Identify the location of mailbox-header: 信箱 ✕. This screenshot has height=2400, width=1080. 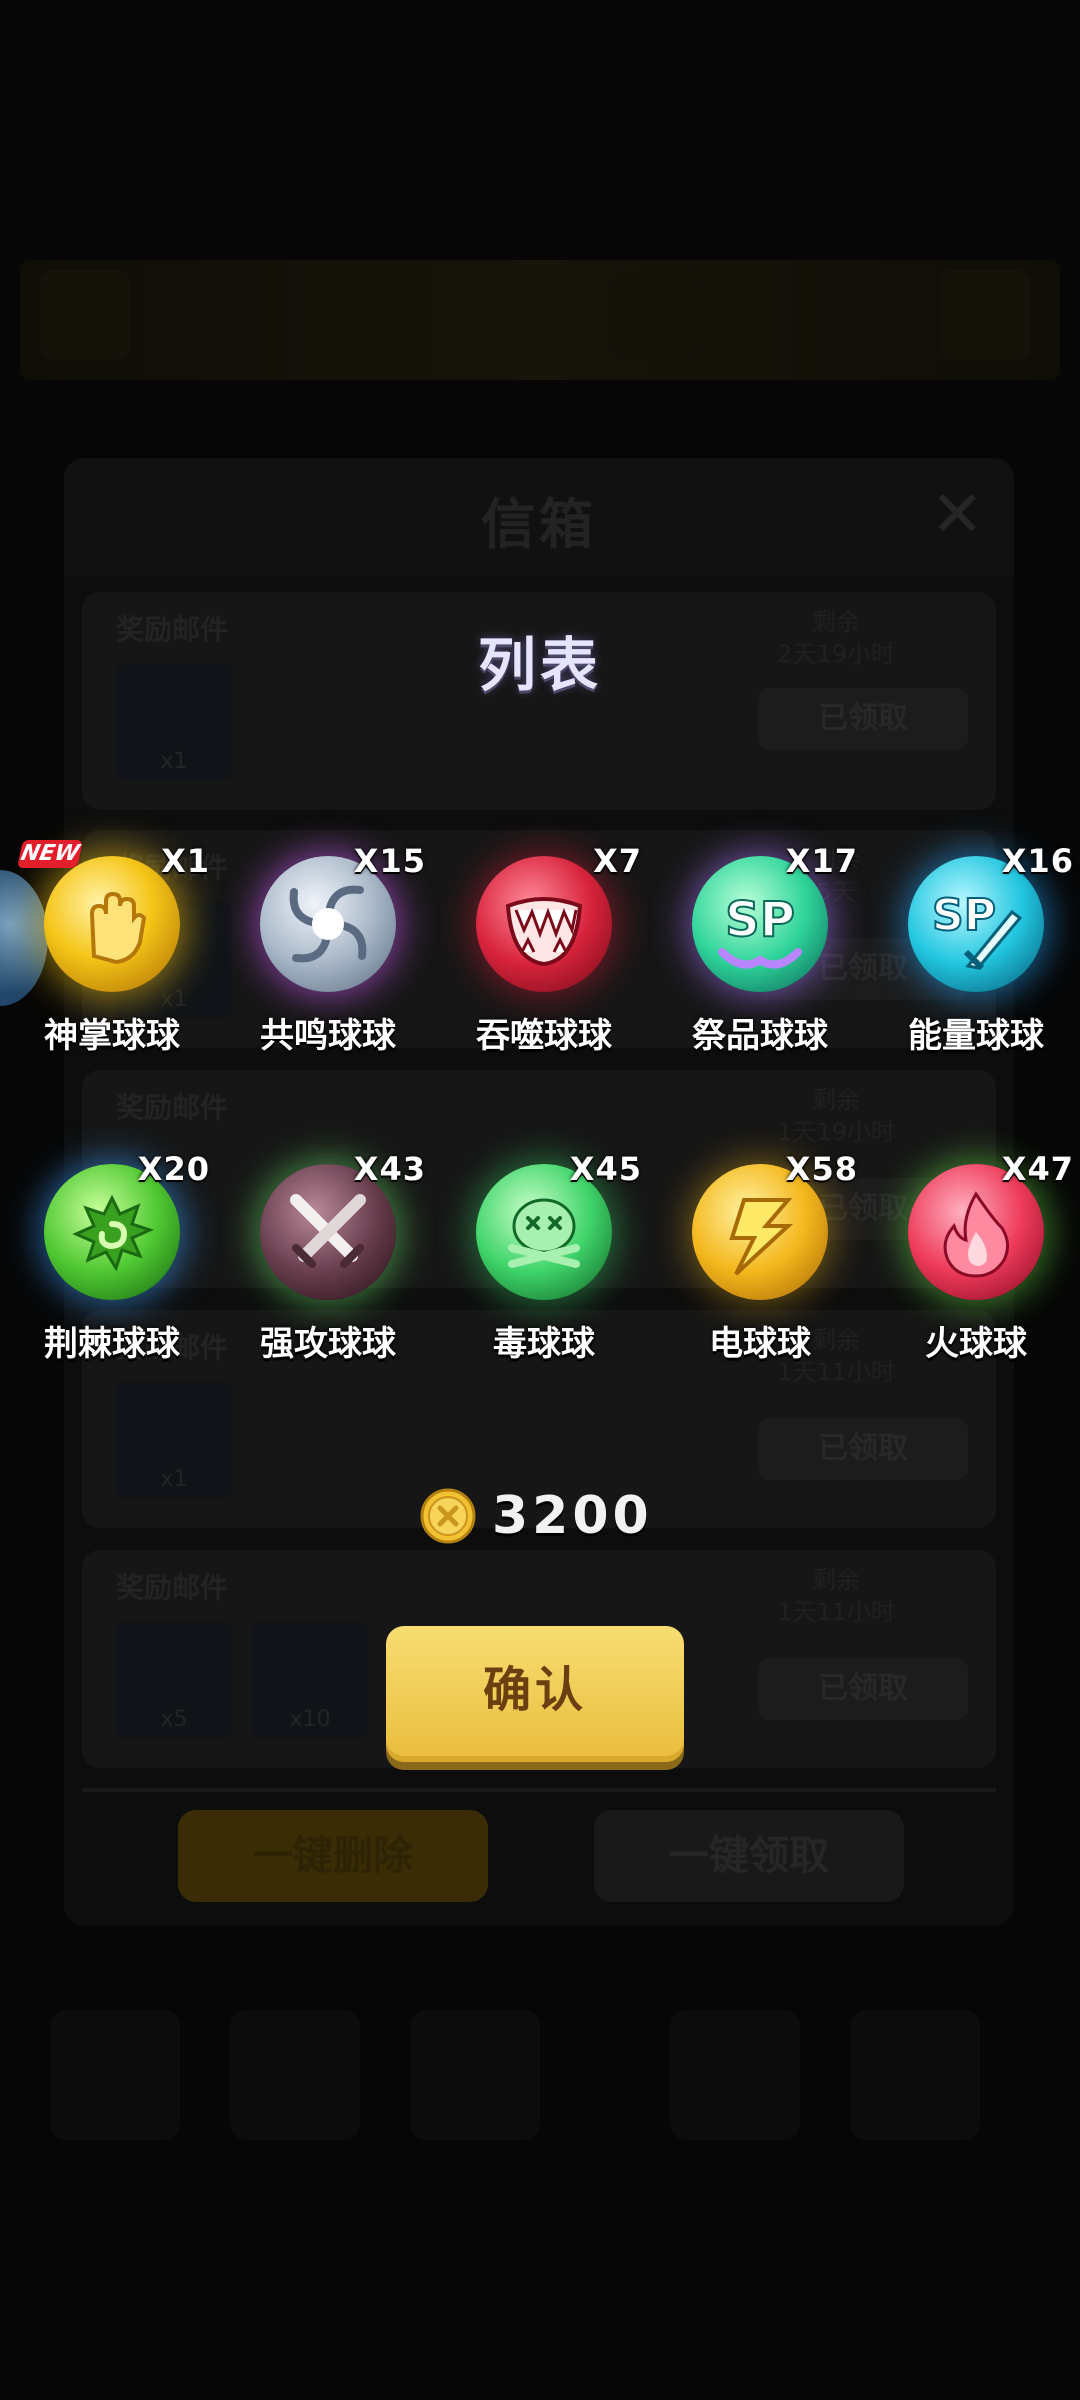
(539, 517).